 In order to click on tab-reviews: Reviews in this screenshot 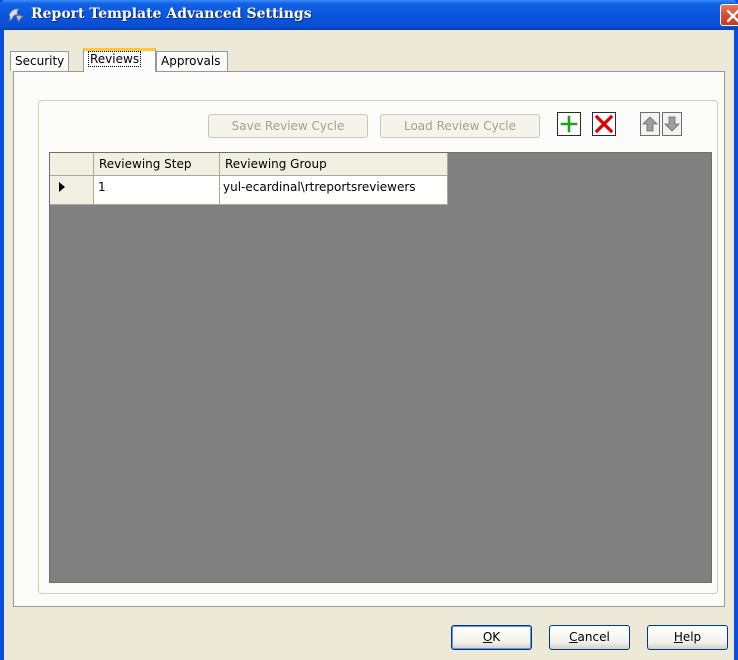, I will do `click(119, 60)`.